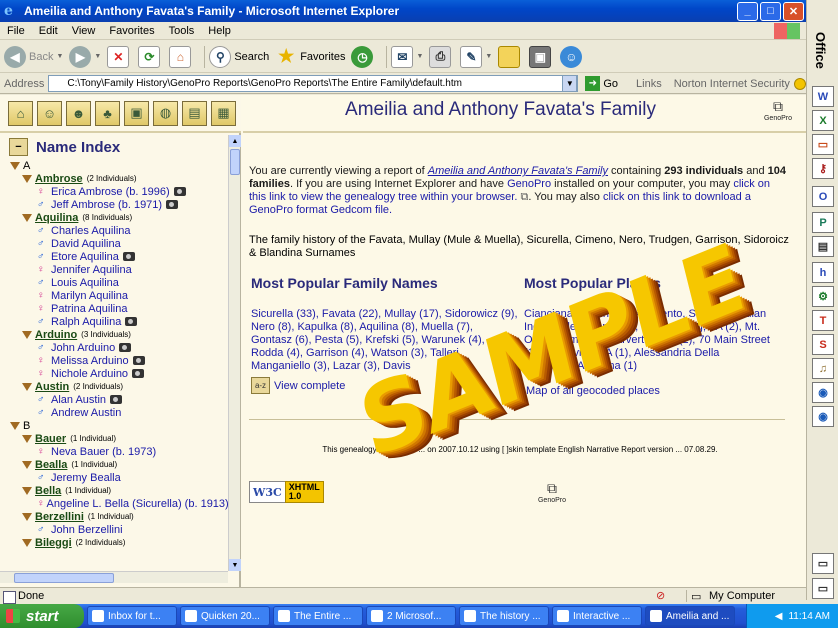  Describe the element at coordinates (286, 492) in the screenshot. I see `w3c-xhtml-badge: W3C XHTML 1.0` at that location.